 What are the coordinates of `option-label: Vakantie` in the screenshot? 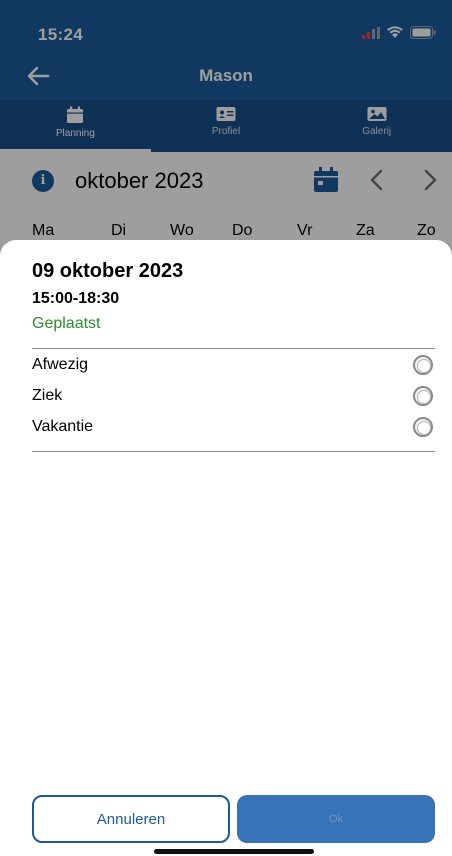 It's located at (63, 426).